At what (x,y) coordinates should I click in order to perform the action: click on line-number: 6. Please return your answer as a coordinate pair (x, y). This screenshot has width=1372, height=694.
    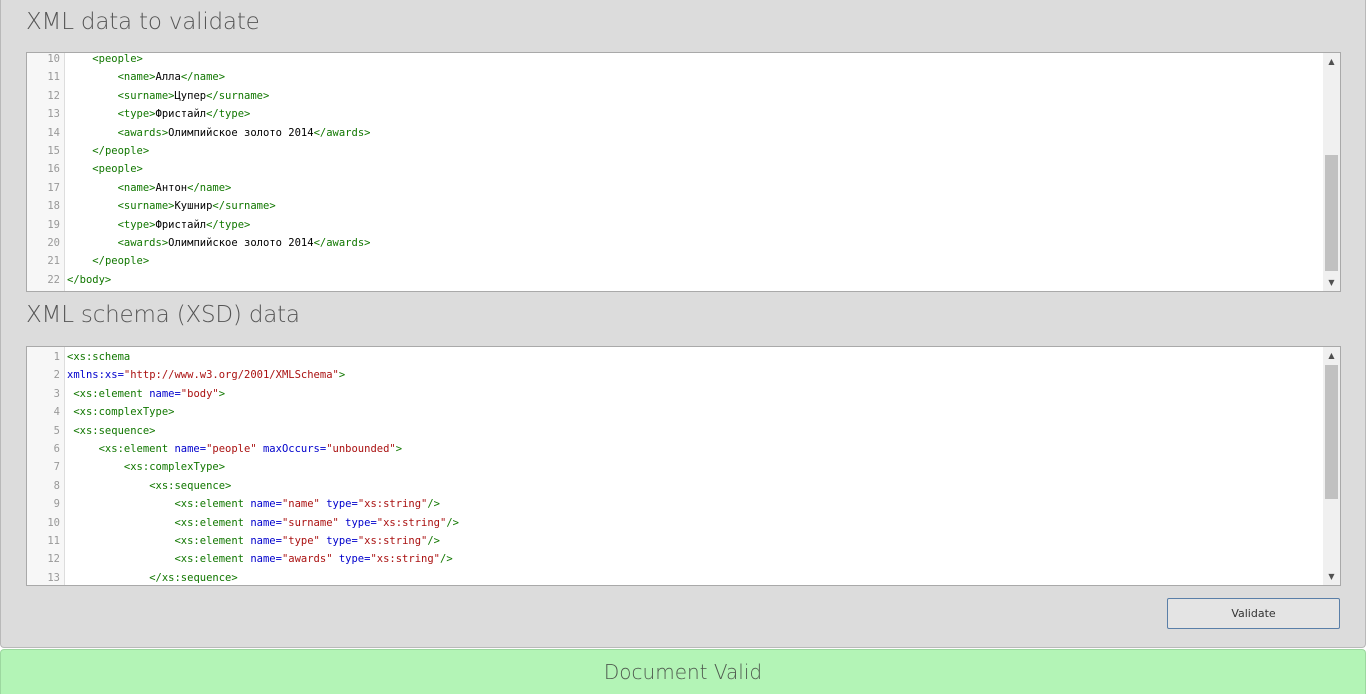
    Looking at the image, I should click on (56, 449).